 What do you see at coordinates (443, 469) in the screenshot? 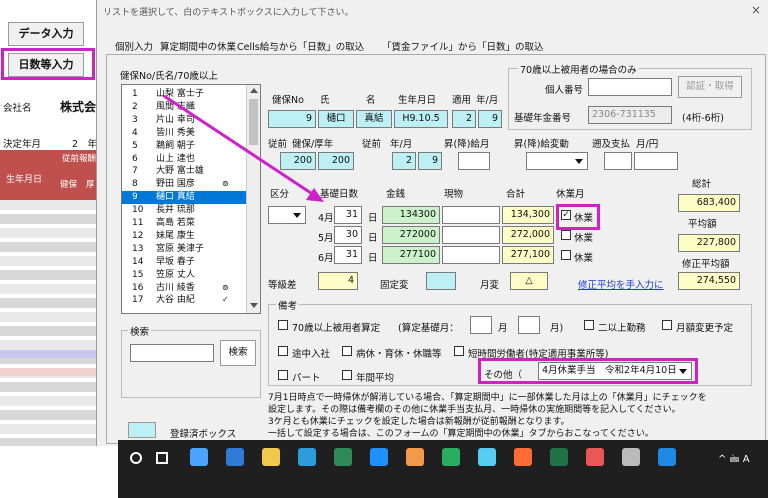
I see `taskbar: ^ 🖮 A` at bounding box center [443, 469].